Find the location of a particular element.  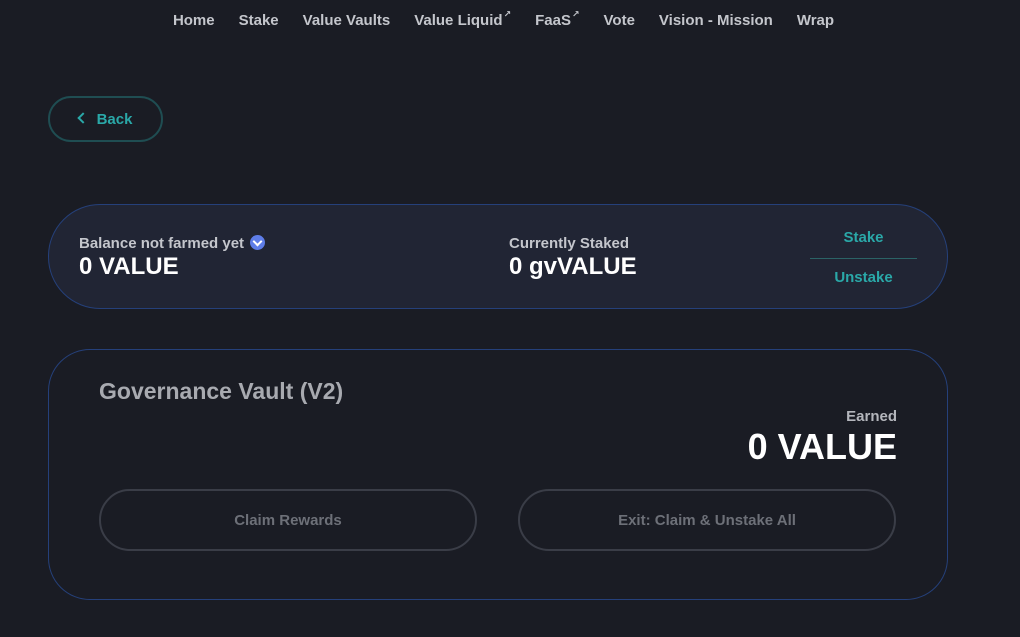

staked-block: Currently Staked 0 gvVALUE is located at coordinates (573, 258).